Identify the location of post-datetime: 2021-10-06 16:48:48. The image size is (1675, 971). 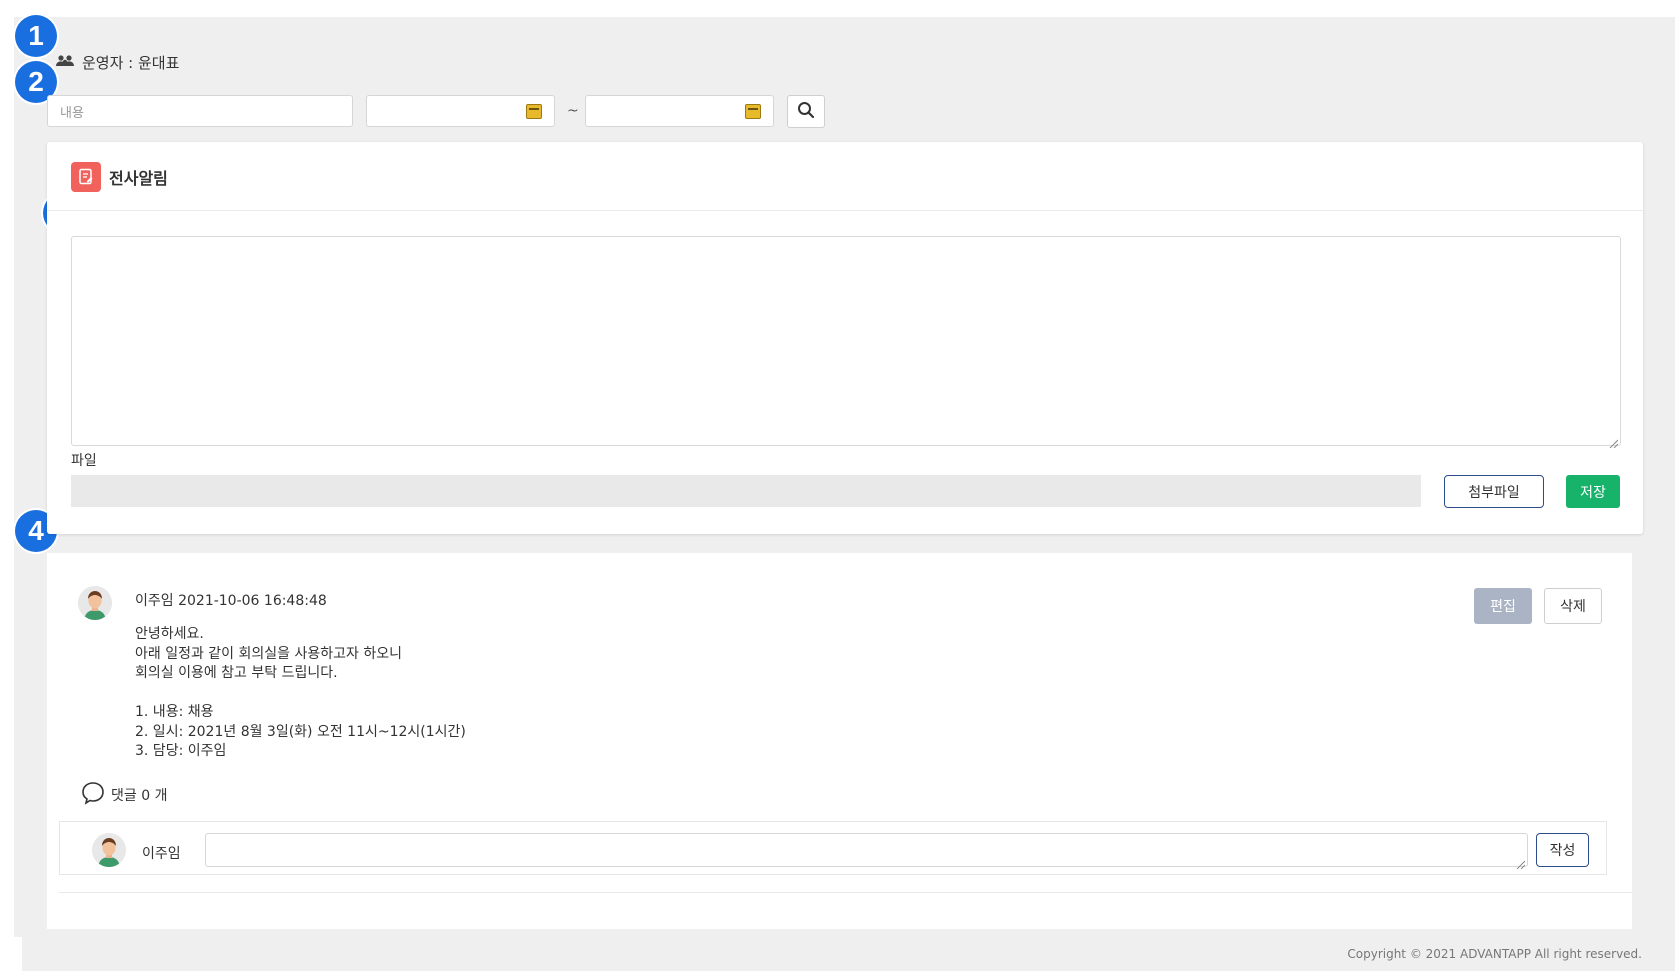
(252, 601).